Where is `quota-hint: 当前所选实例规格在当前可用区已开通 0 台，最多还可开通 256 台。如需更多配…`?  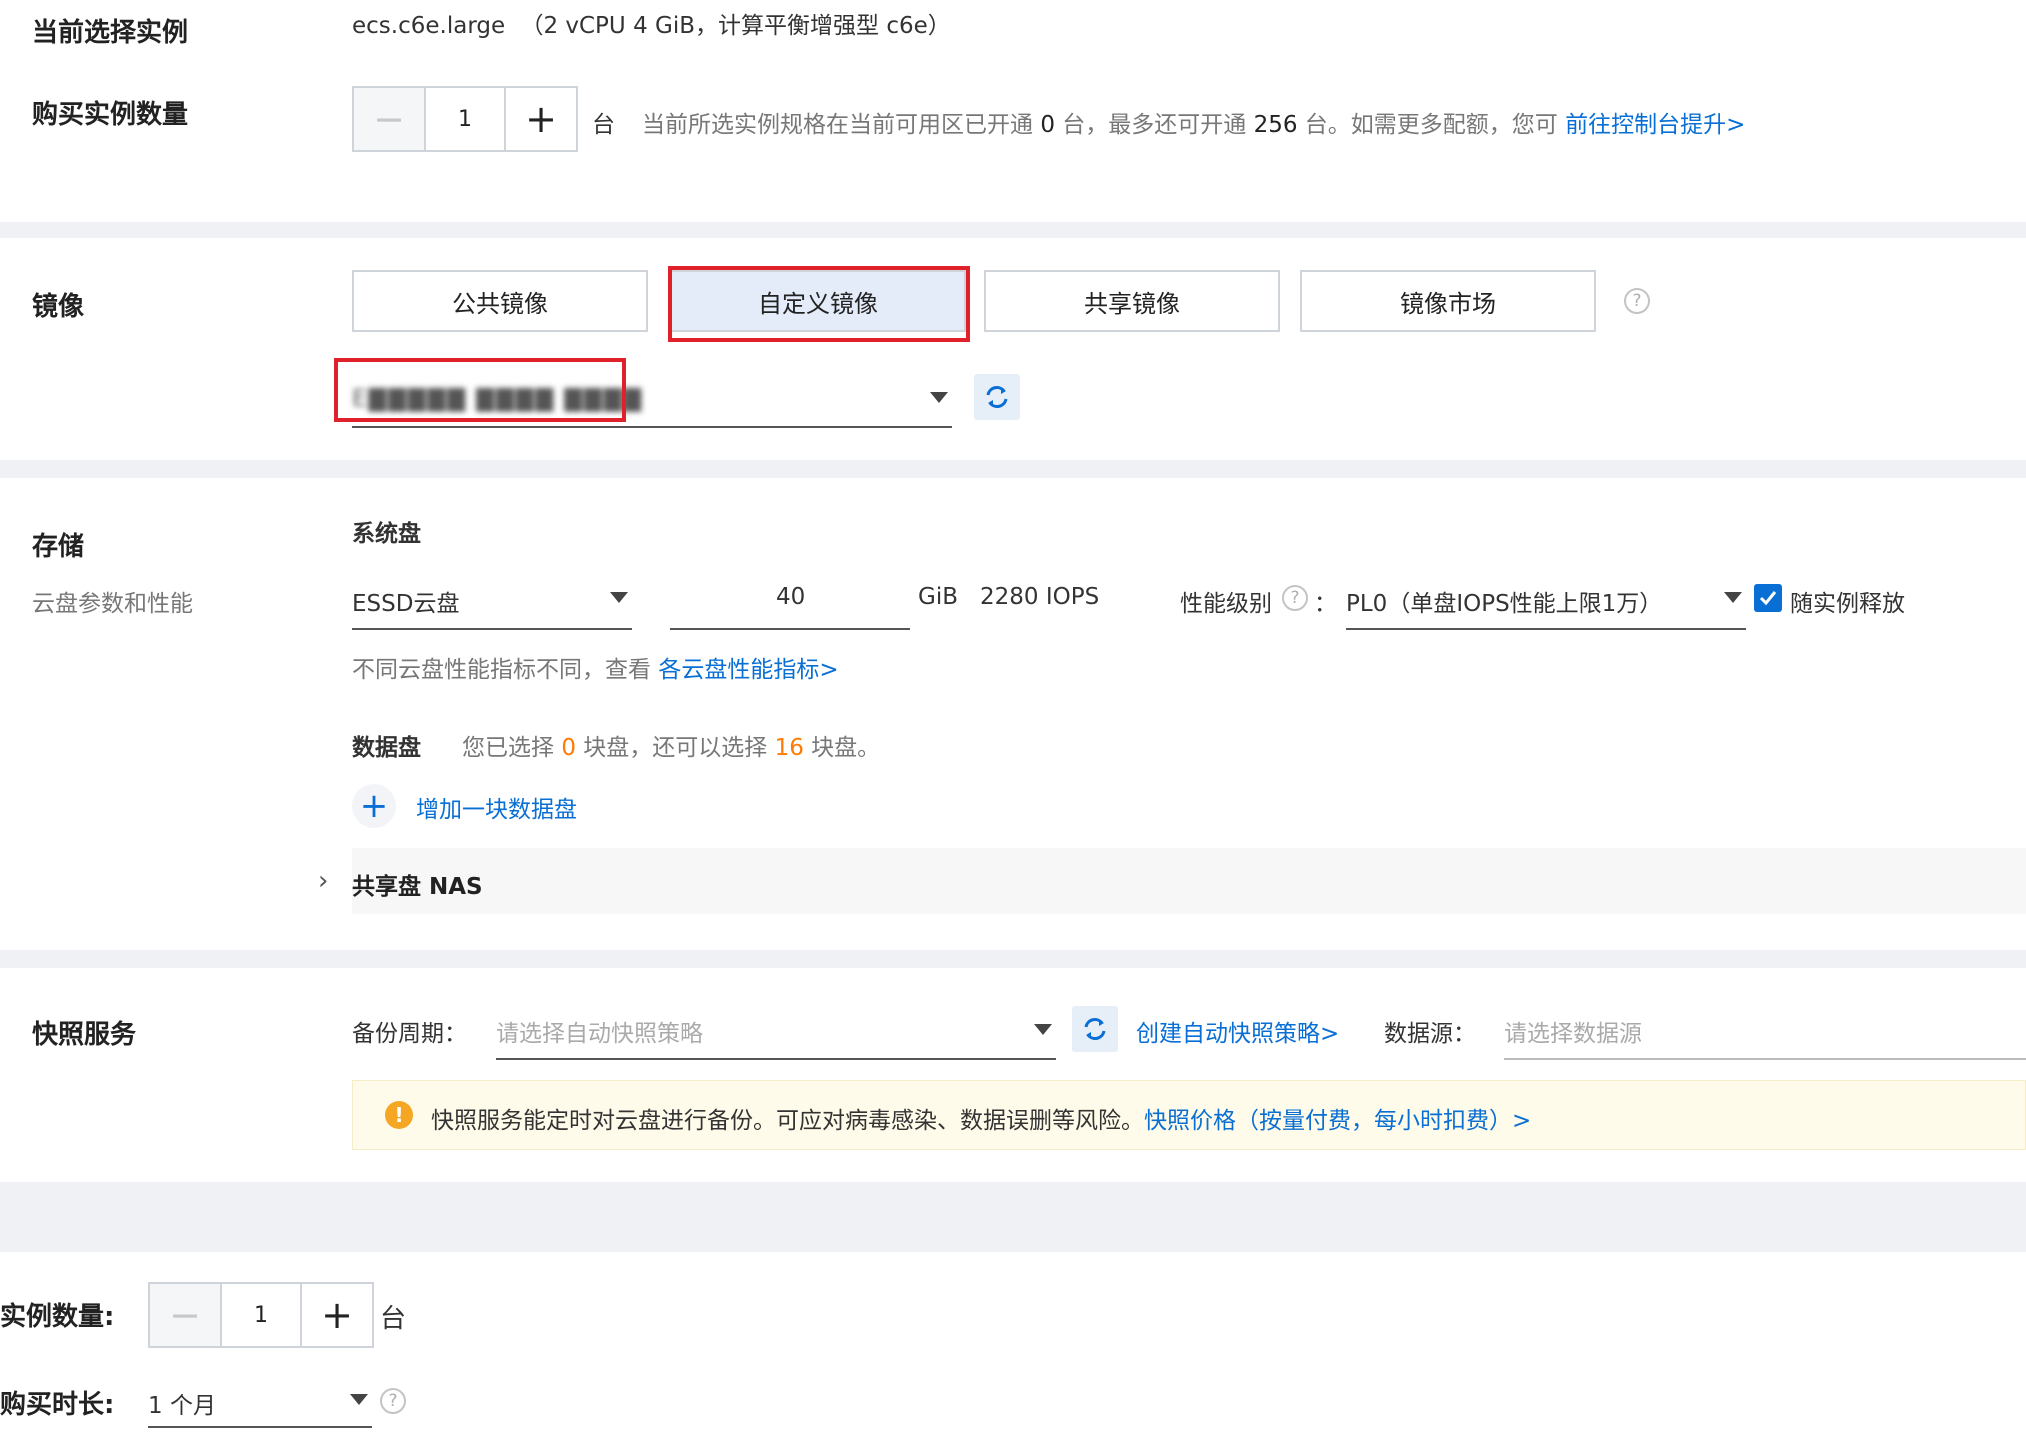 quota-hint: 当前所选实例规格在当前可用区已开通 0 台，最多还可开通 256 台。如需更多配… is located at coordinates (1193, 122).